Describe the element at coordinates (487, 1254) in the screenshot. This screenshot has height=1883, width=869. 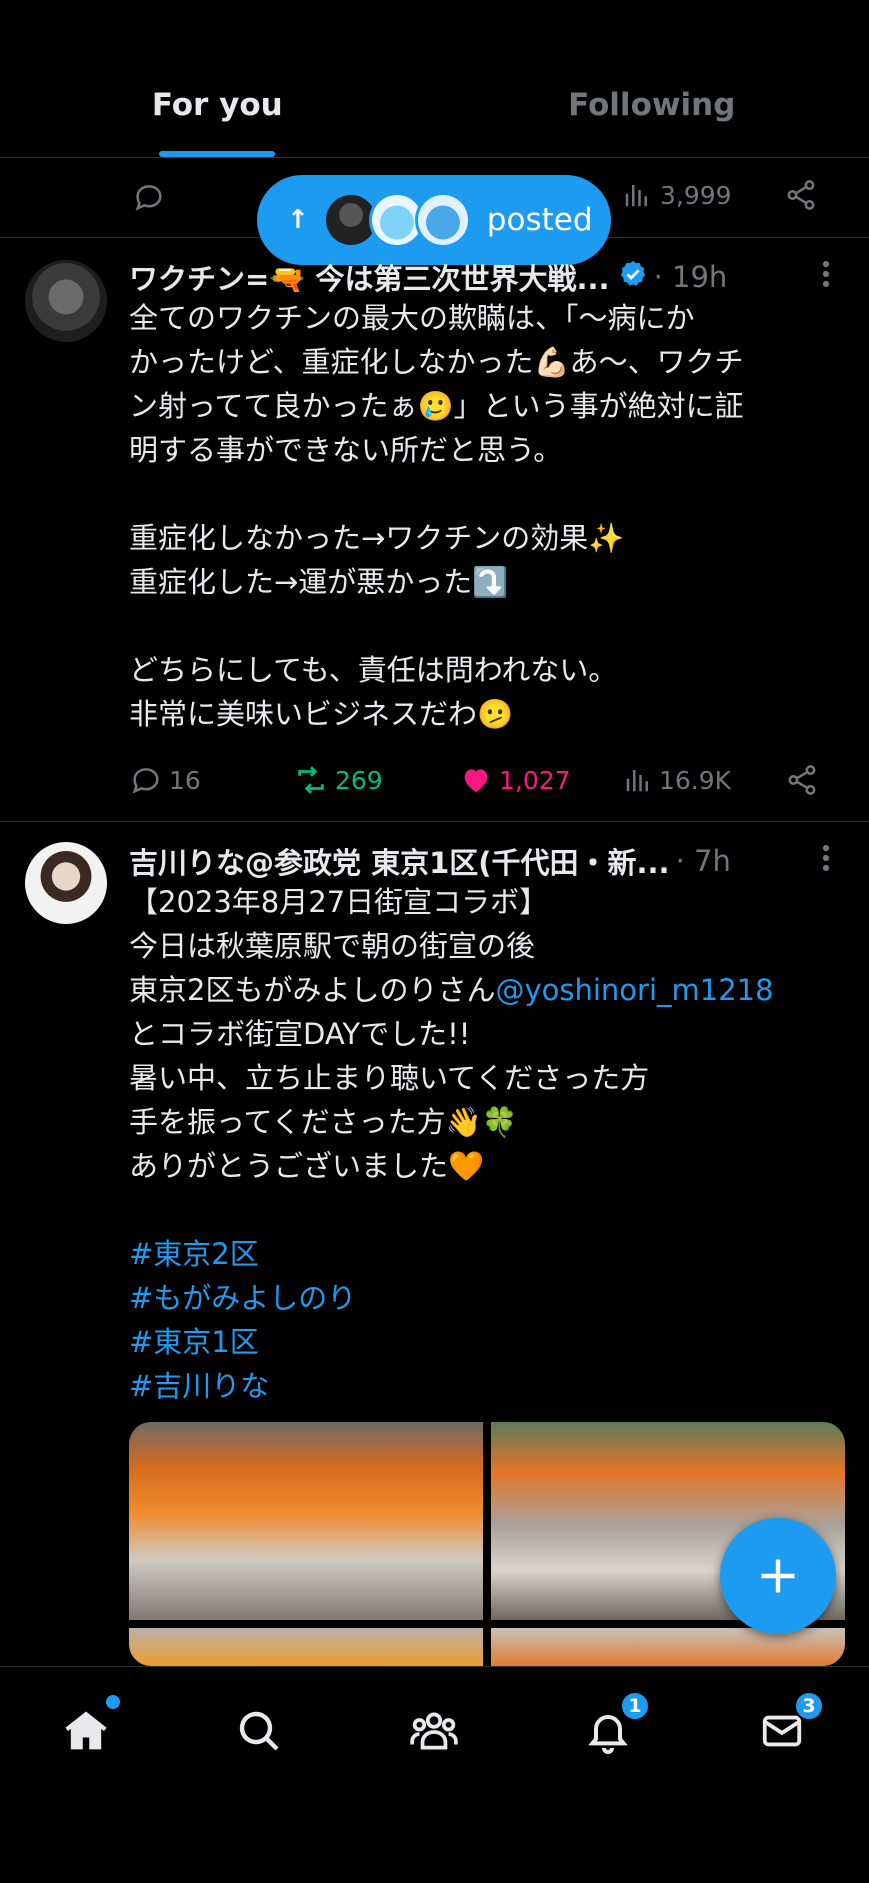
I see `hashtag-link: #東京2区` at that location.